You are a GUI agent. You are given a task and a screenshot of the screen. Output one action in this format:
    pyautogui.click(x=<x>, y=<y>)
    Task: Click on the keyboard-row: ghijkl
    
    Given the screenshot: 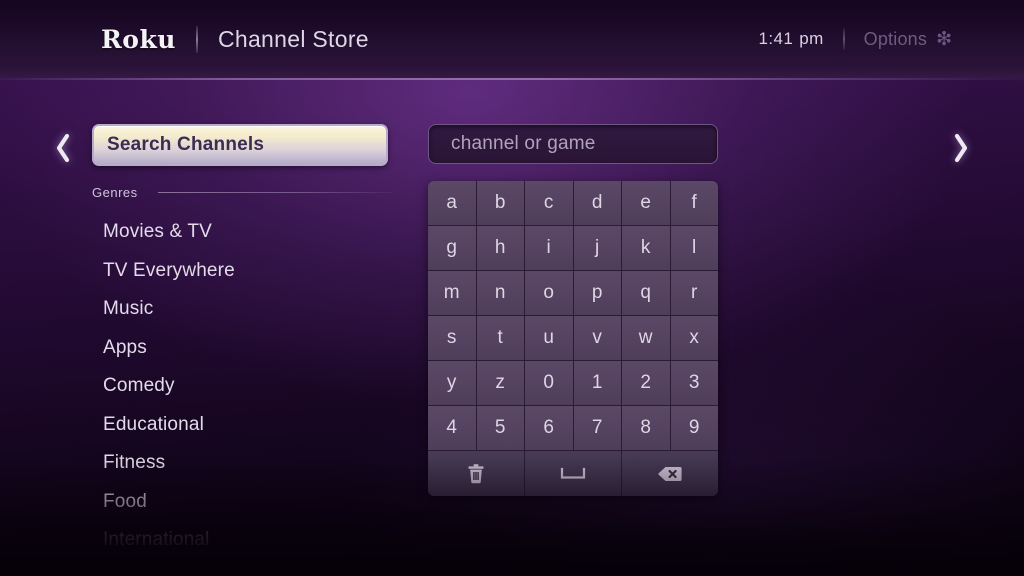 What is the action you would take?
    pyautogui.click(x=573, y=248)
    